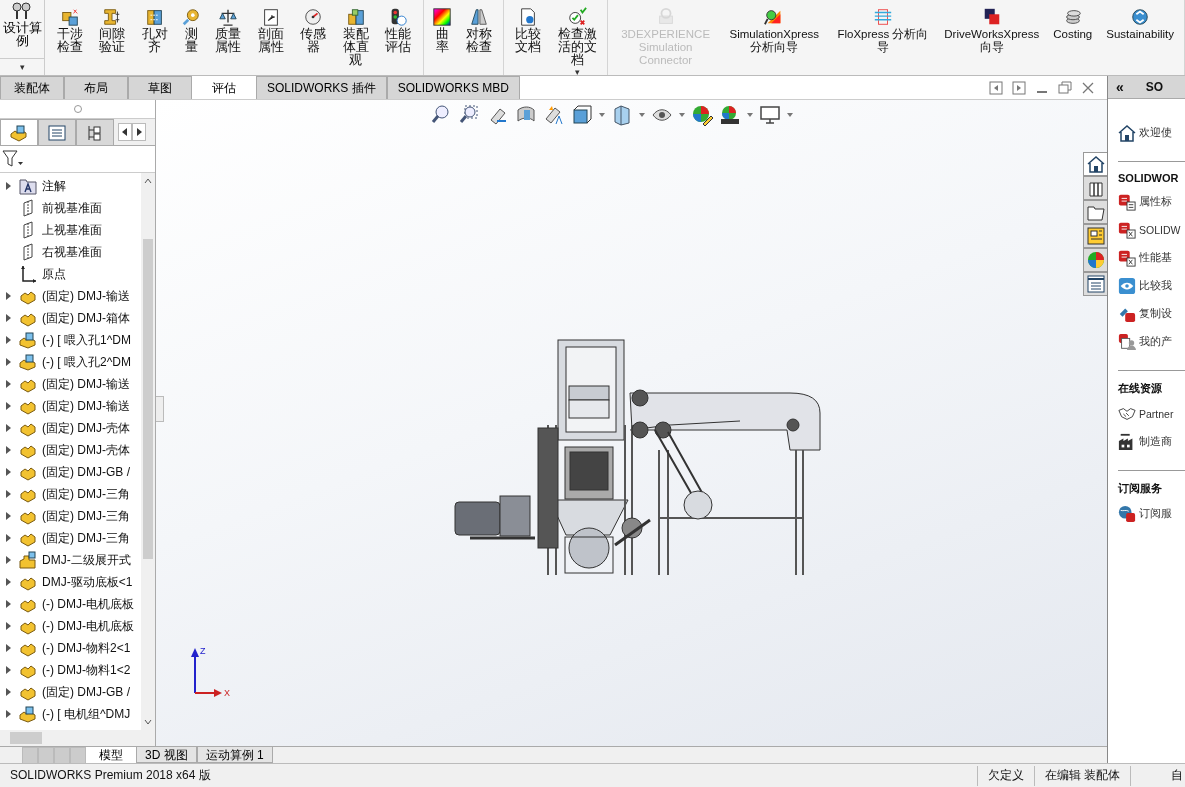 This screenshot has height=787, width=1185. Describe the element at coordinates (86, 318) in the screenshot. I see `tree-item: (固定) DMJ-箱体` at that location.